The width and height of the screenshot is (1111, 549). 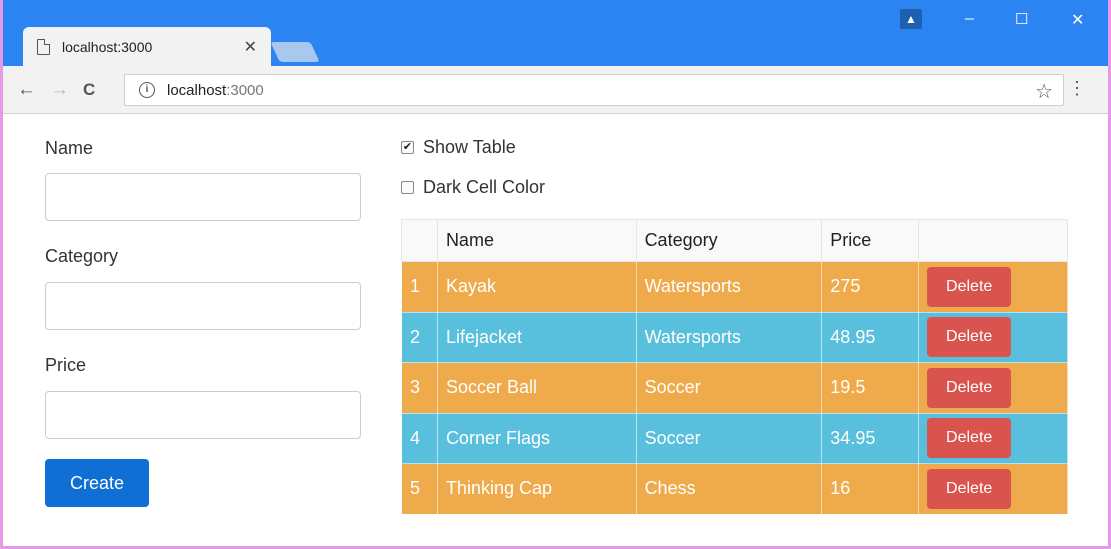 What do you see at coordinates (419, 337) in the screenshot?
I see `row-index: 2` at bounding box center [419, 337].